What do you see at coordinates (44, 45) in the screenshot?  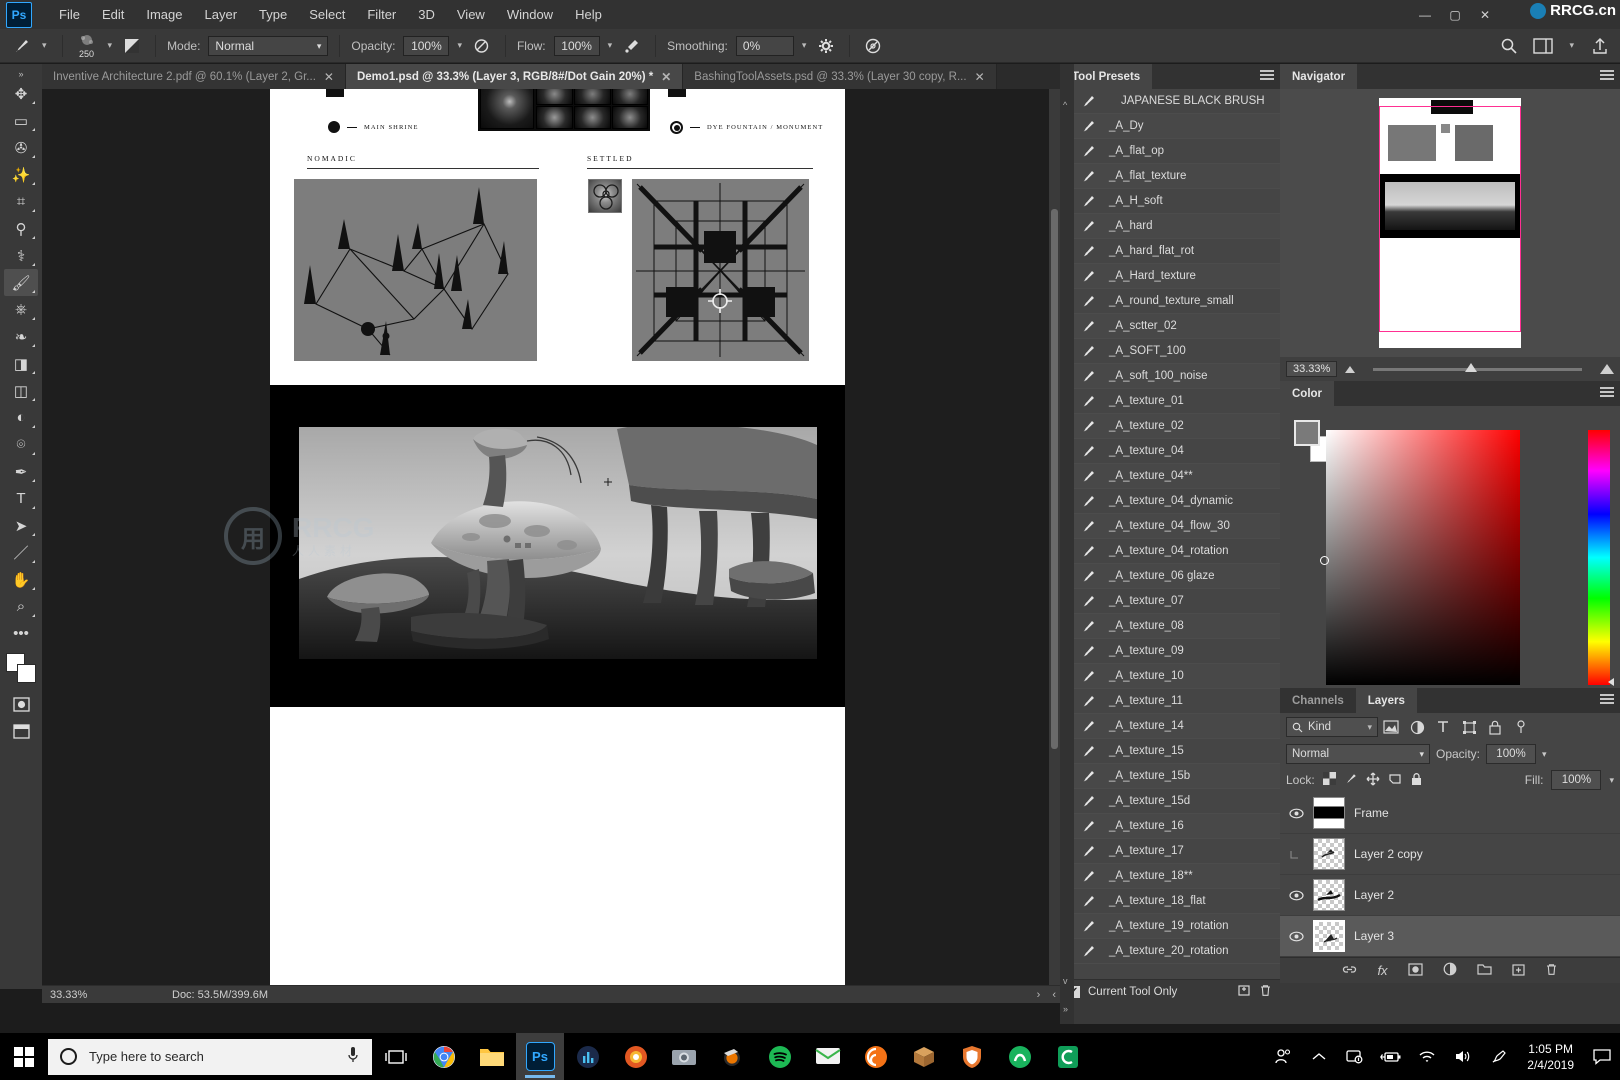 I see `brush-tool-chevron-icon: ▾` at bounding box center [44, 45].